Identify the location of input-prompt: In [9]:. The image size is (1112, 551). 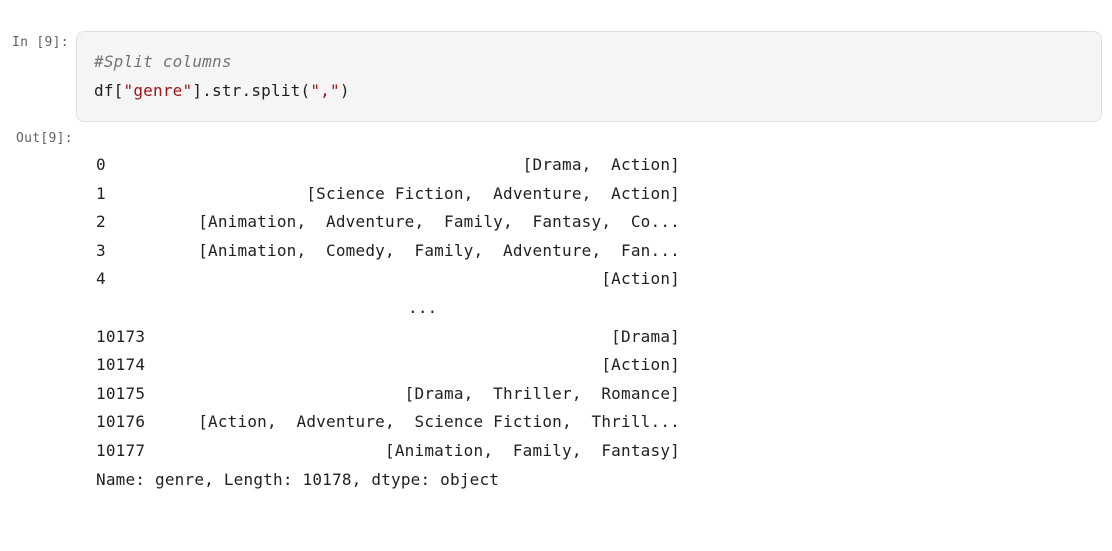
(40, 42).